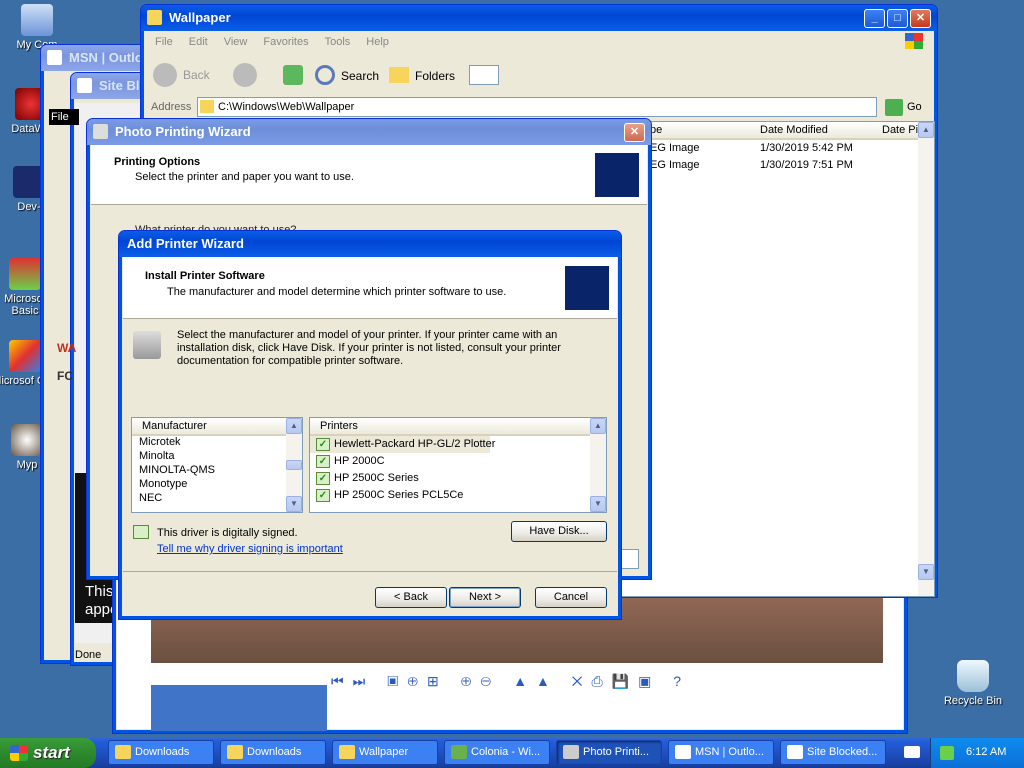 This screenshot has height=768, width=1024. I want to click on add-printer-heading: Install Printer Software, so click(205, 276).